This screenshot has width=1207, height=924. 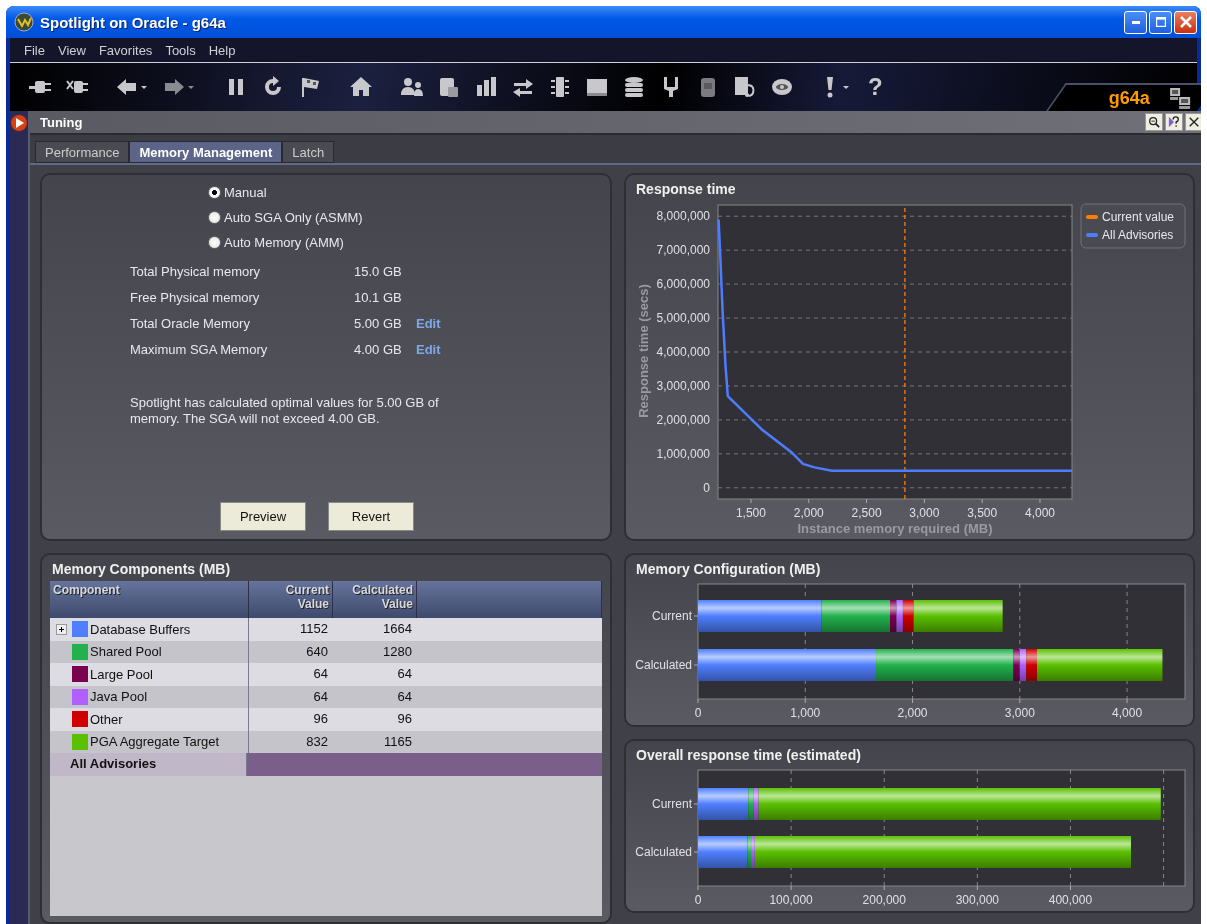 I want to click on menu-item: Favorites, so click(x=125, y=50).